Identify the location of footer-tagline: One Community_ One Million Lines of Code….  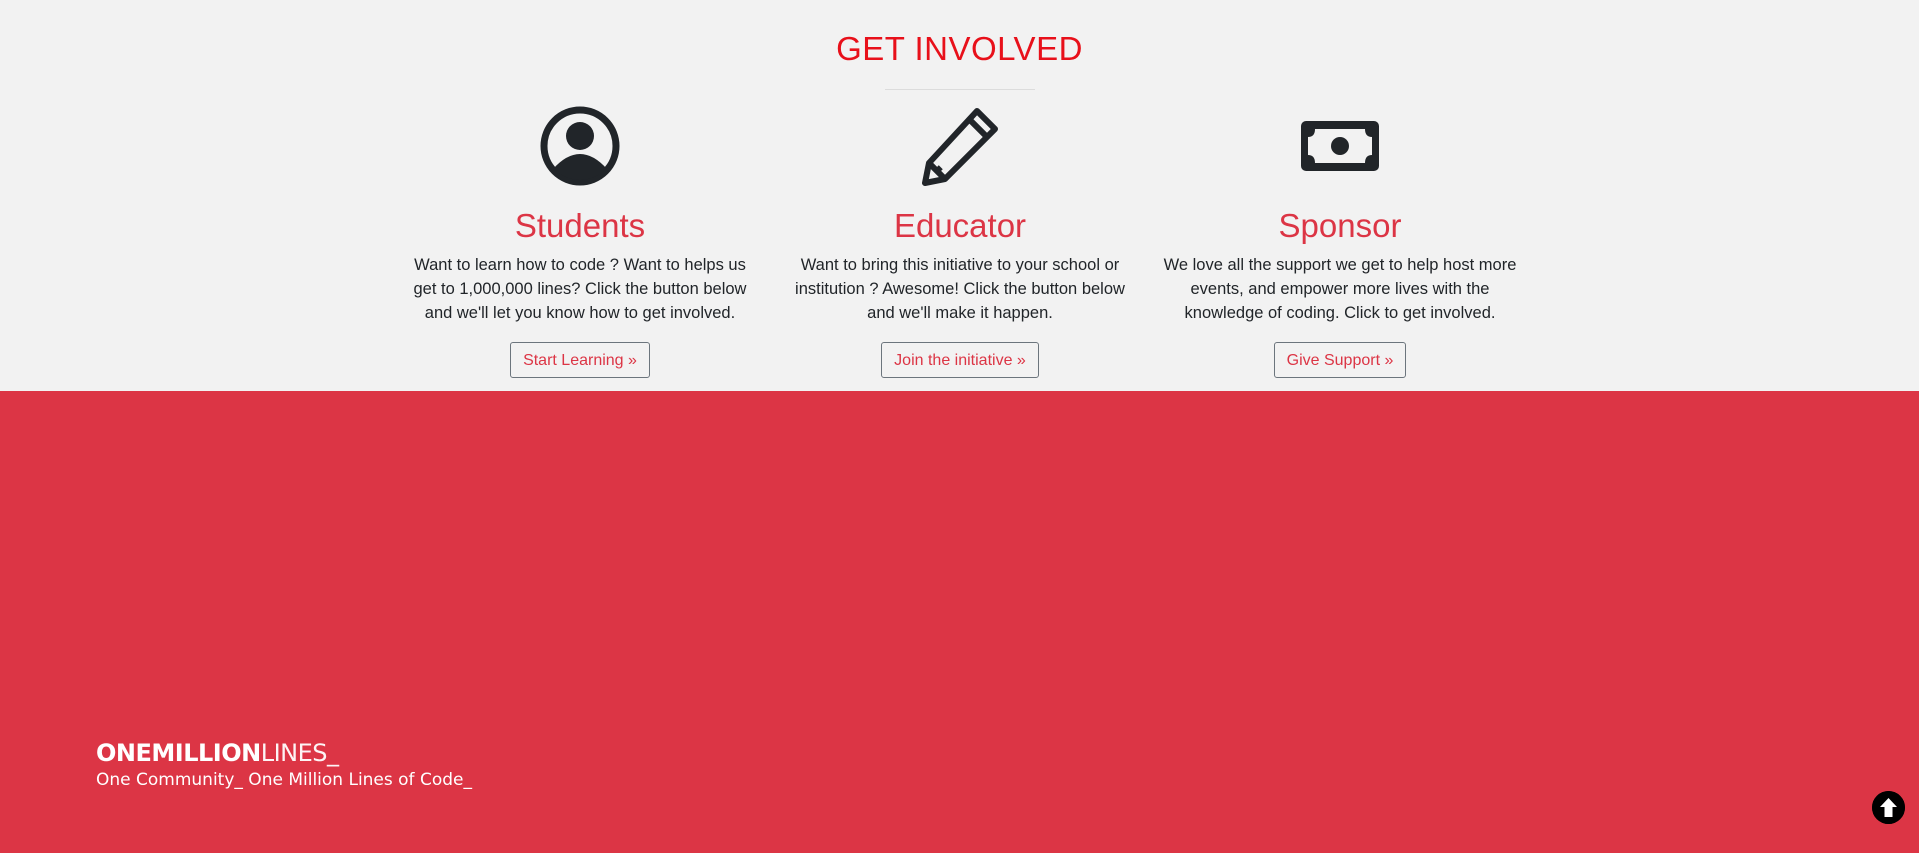
(284, 780).